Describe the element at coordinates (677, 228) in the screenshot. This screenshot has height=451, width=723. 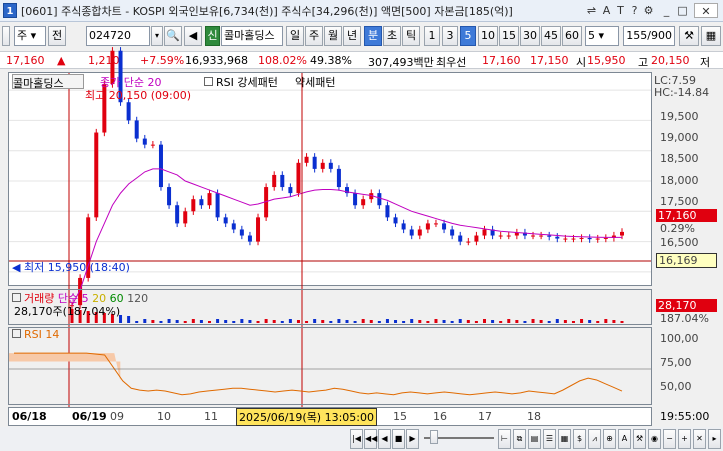
I see `current-pct-label: 0.29%` at that location.